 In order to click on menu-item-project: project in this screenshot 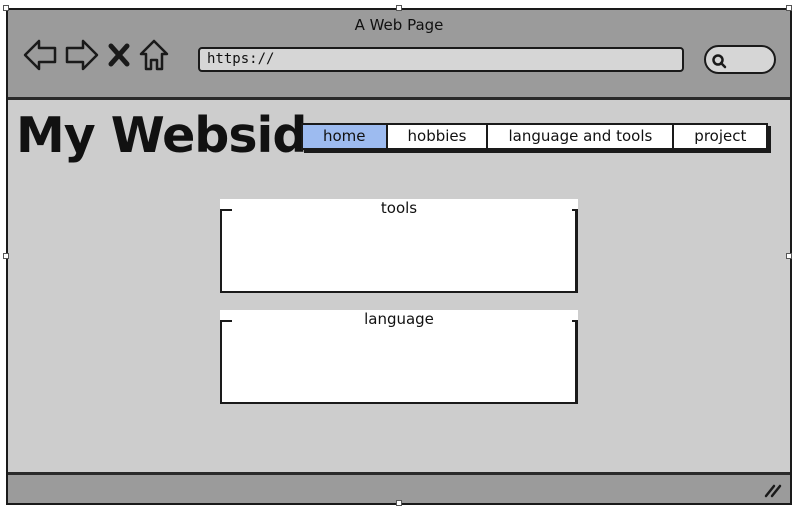, I will do `click(720, 136)`.